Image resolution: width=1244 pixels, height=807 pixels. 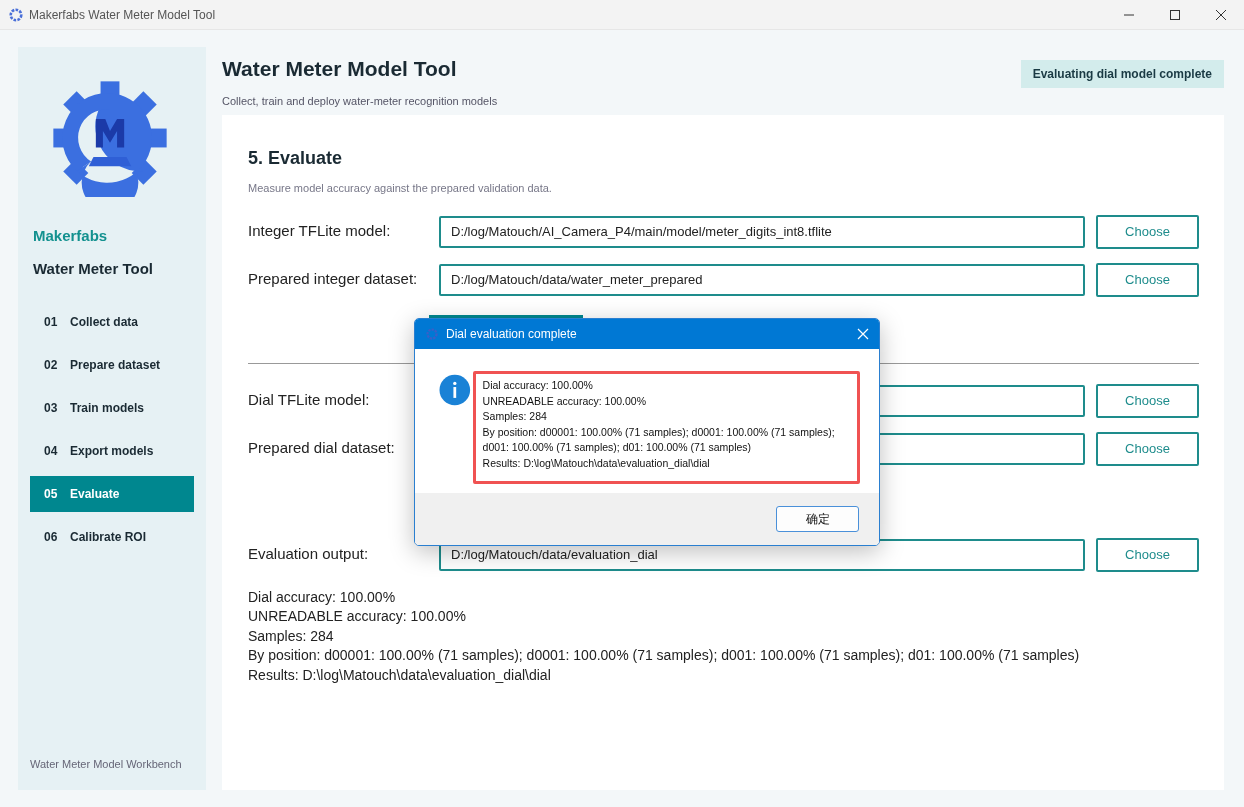 What do you see at coordinates (320, 231) in the screenshot?
I see `field-label: Integer TFLite model:` at bounding box center [320, 231].